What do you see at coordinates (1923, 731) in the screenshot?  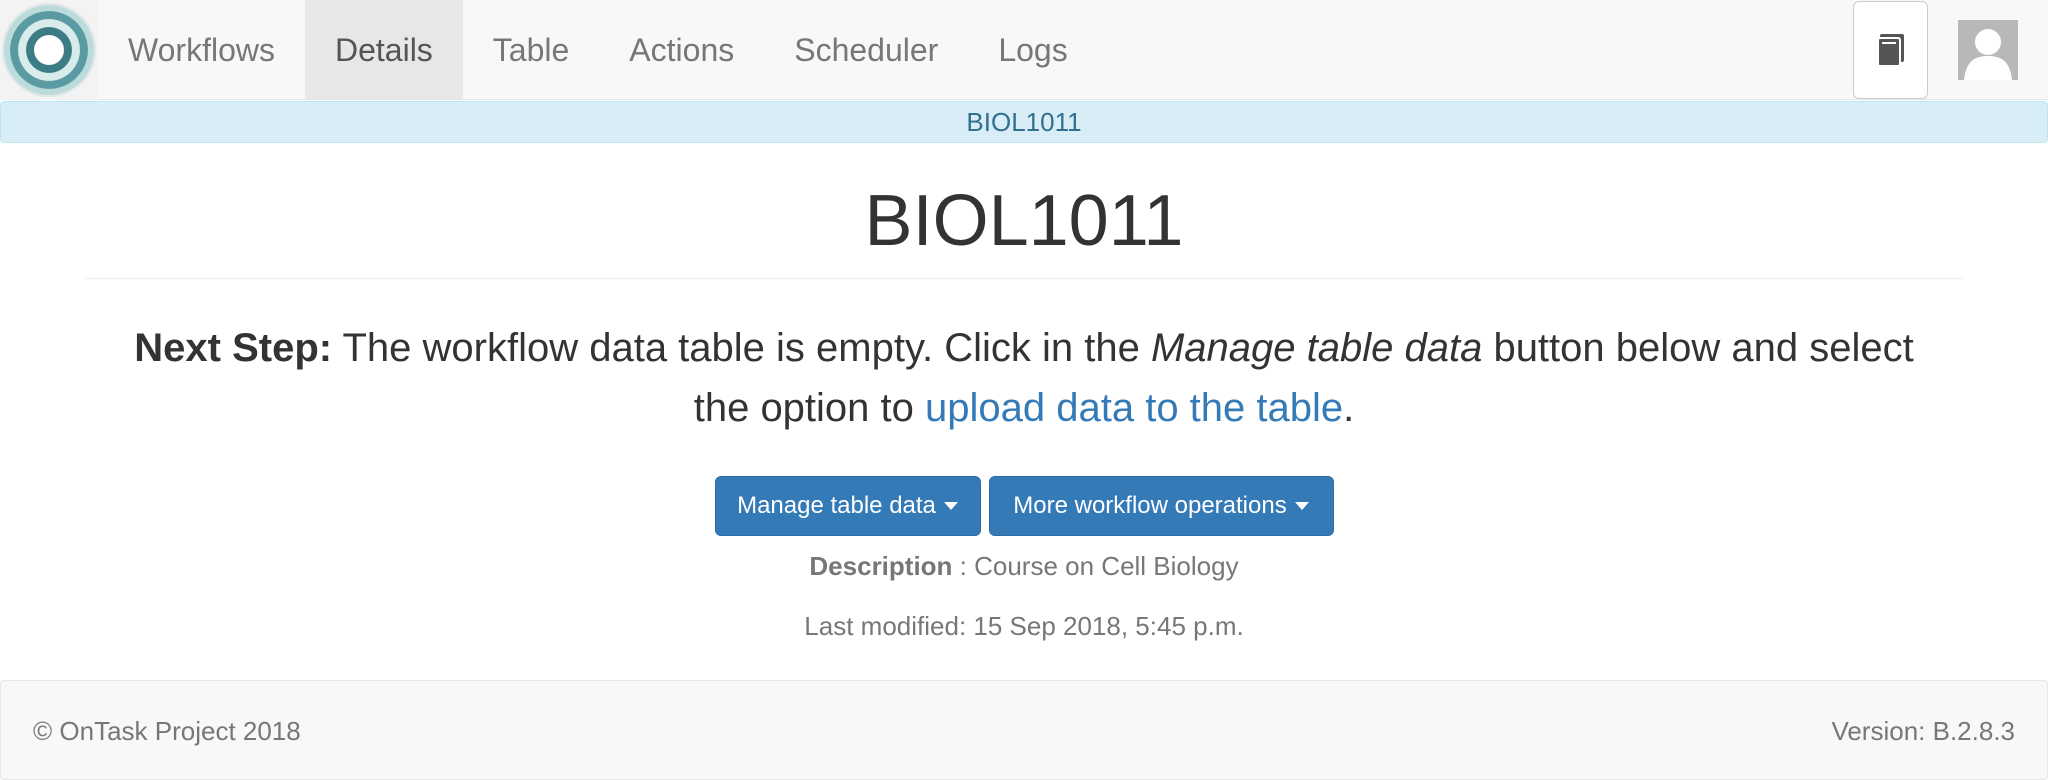 I see `footer-version: Version: B.2.8.3` at bounding box center [1923, 731].